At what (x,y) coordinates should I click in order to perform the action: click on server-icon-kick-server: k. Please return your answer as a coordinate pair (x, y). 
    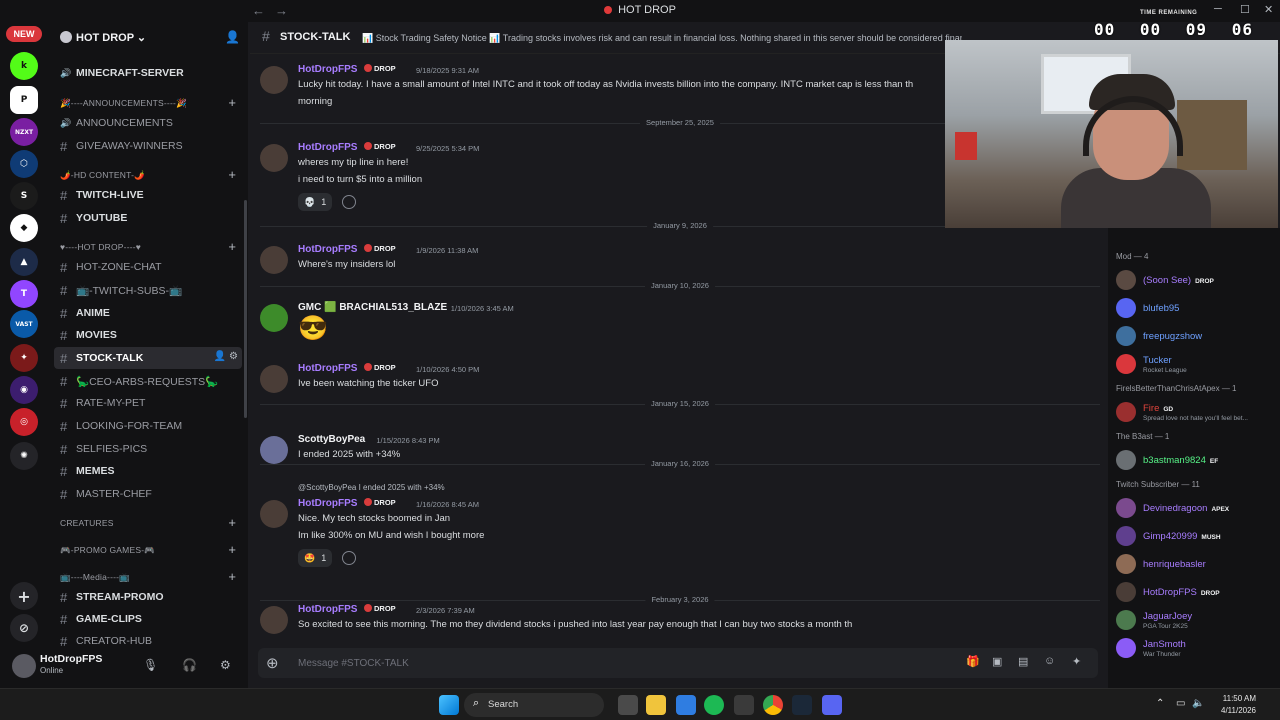
    Looking at the image, I should click on (24, 66).